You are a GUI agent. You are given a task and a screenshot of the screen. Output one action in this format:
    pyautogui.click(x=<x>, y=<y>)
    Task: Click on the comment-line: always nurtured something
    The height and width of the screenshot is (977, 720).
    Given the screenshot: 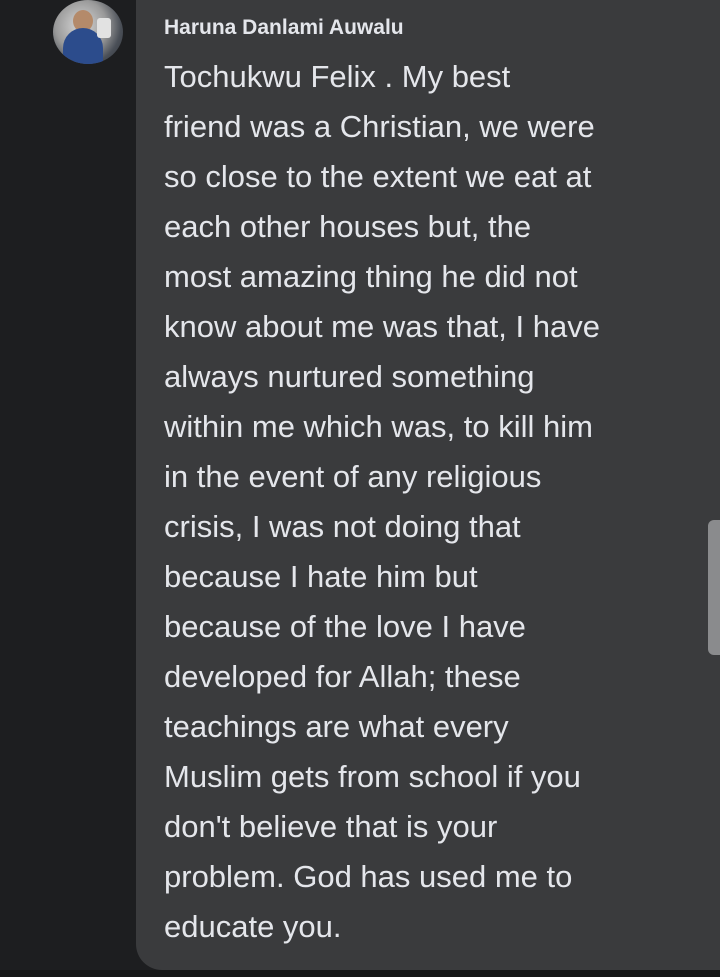 What is the action you would take?
    pyautogui.click(x=349, y=376)
    